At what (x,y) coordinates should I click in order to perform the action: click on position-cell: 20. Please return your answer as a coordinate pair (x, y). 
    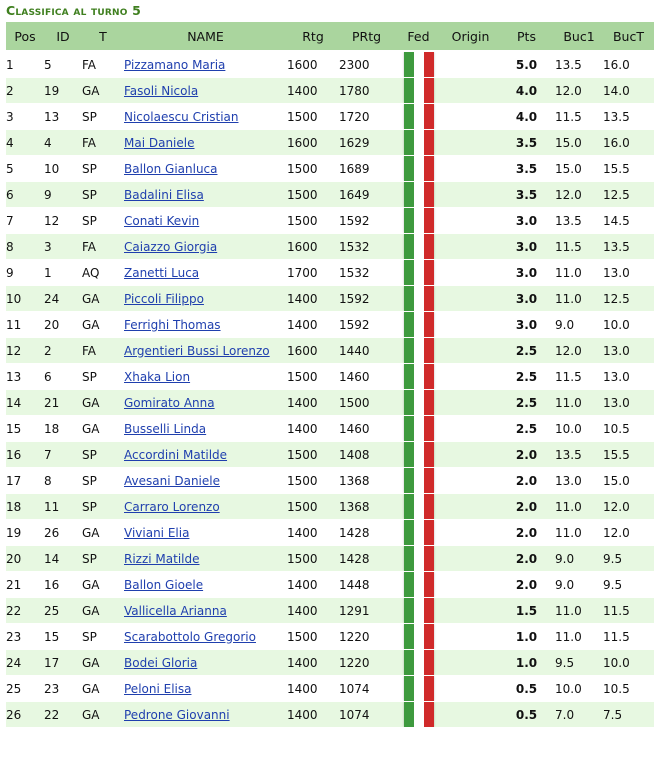
    Looking at the image, I should click on (25, 558).